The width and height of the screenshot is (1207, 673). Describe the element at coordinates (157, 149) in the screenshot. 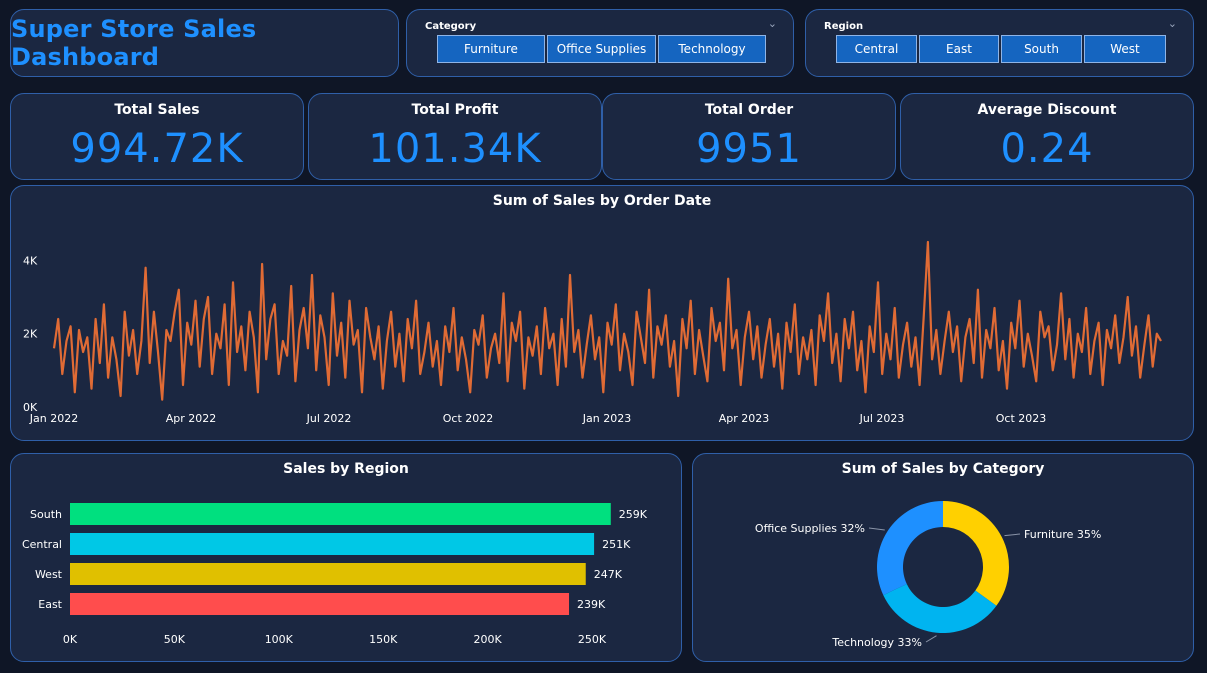

I see `kpi-value: 994.72K` at that location.